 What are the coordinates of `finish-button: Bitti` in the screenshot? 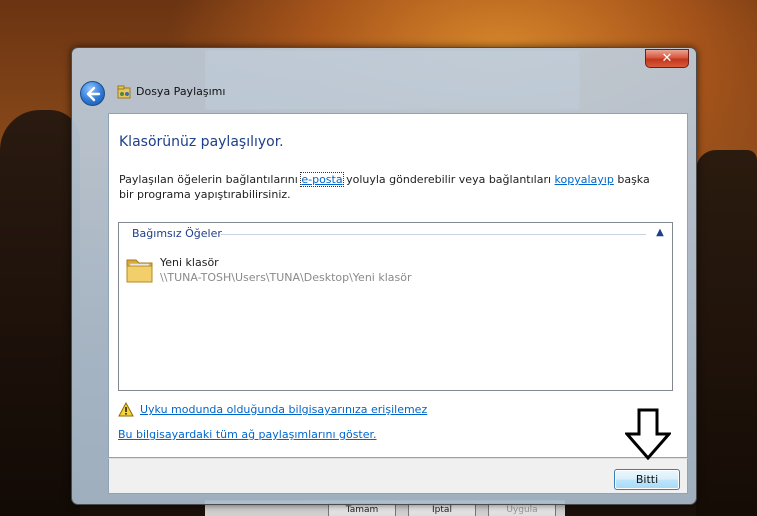 It's located at (647, 479).